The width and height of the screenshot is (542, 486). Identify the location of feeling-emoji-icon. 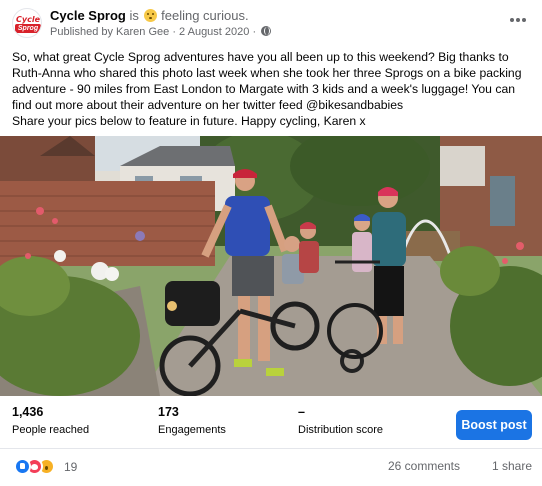
(150, 15).